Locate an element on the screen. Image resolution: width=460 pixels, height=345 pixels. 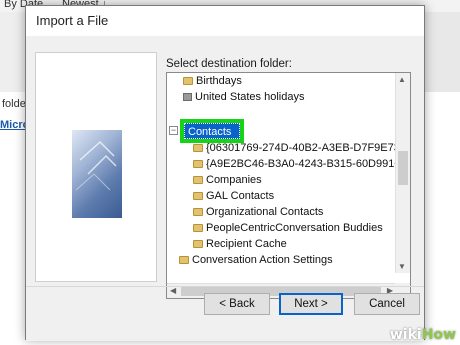
tree-item: United States holidays is located at coordinates (243, 97).